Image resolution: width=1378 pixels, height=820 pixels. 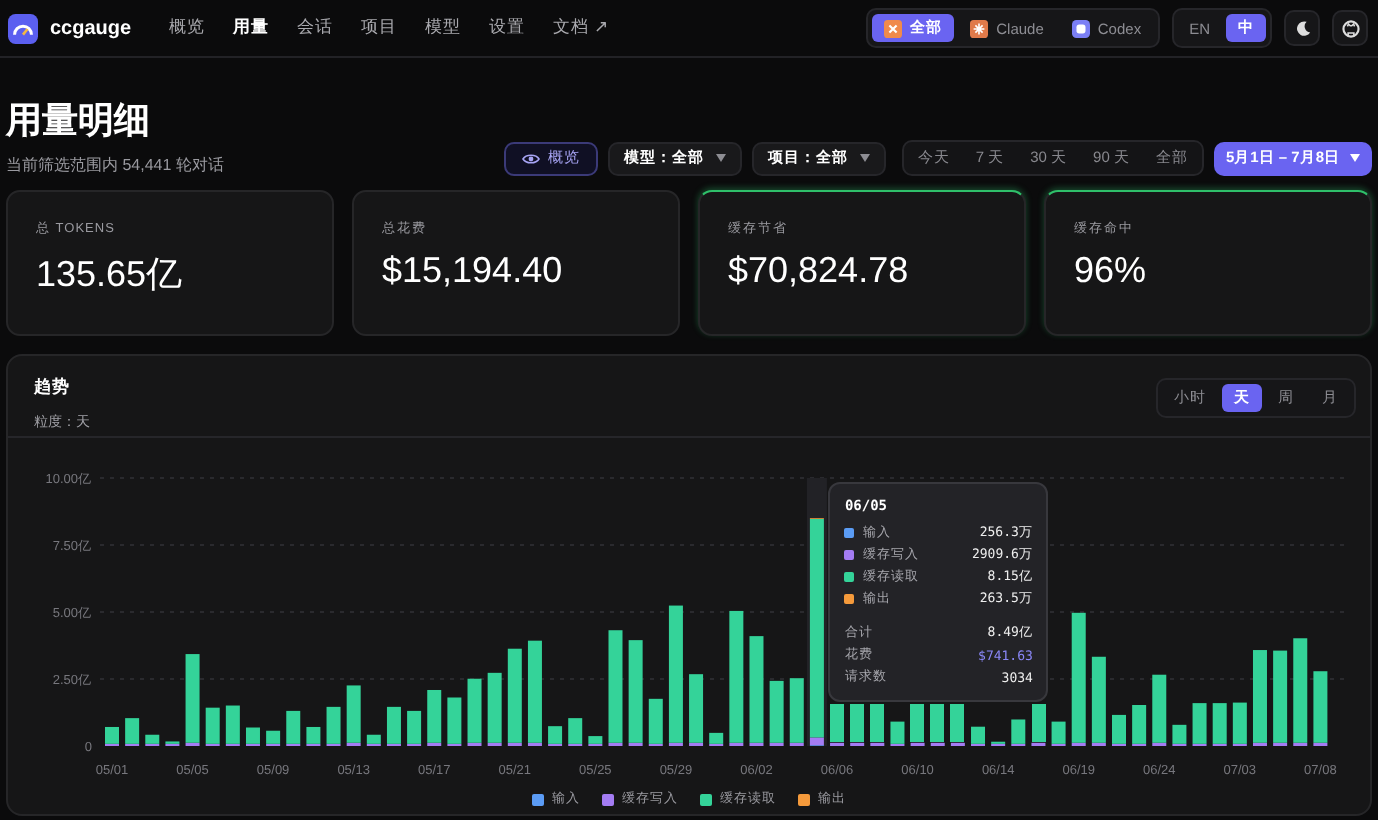 I want to click on nav-link: 用量, so click(x=251, y=28).